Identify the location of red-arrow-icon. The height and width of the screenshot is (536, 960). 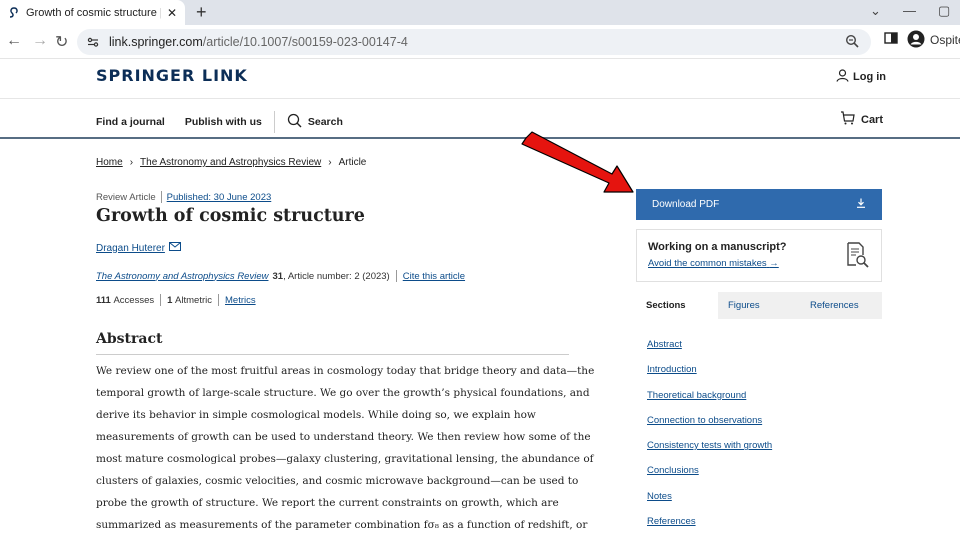
(577, 162).